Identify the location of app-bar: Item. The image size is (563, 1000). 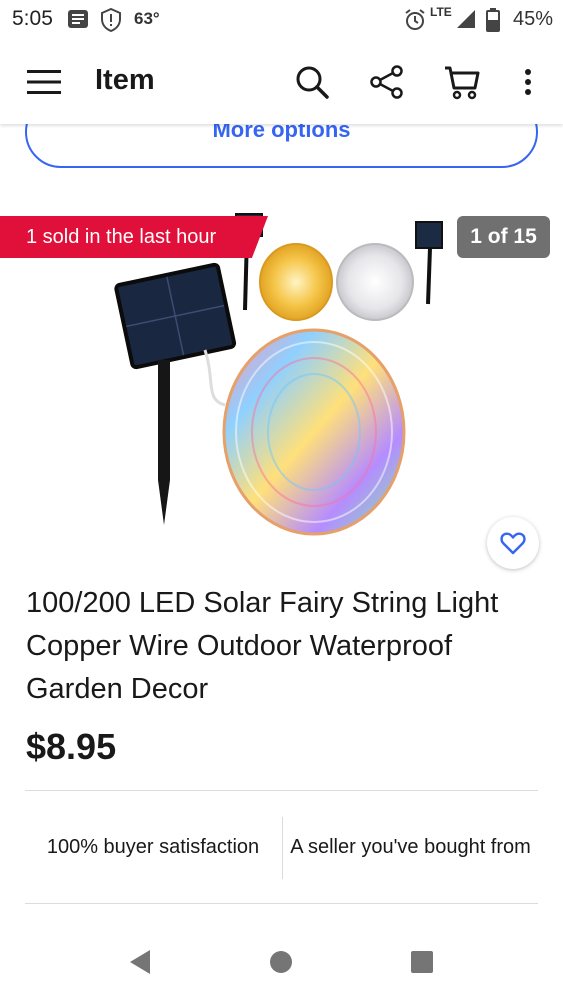
(281, 82).